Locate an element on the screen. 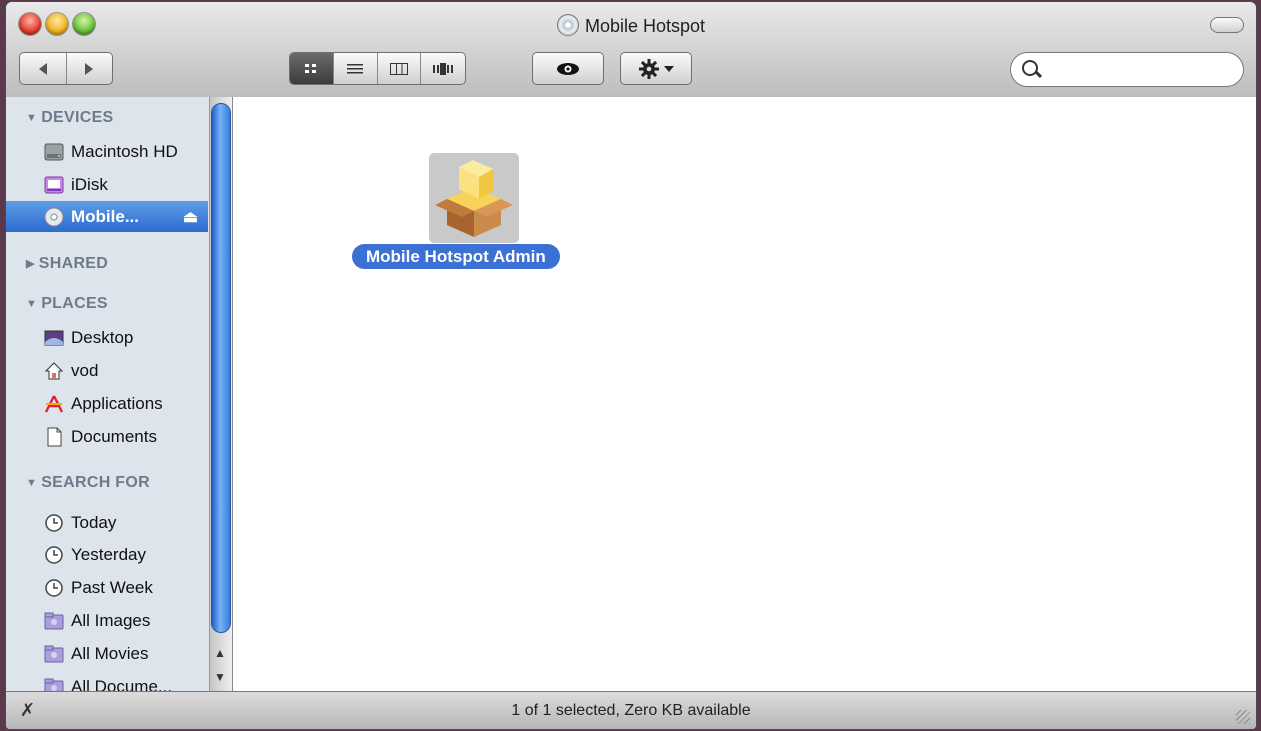 This screenshot has height=731, width=1261. quick-look-button is located at coordinates (568, 68).